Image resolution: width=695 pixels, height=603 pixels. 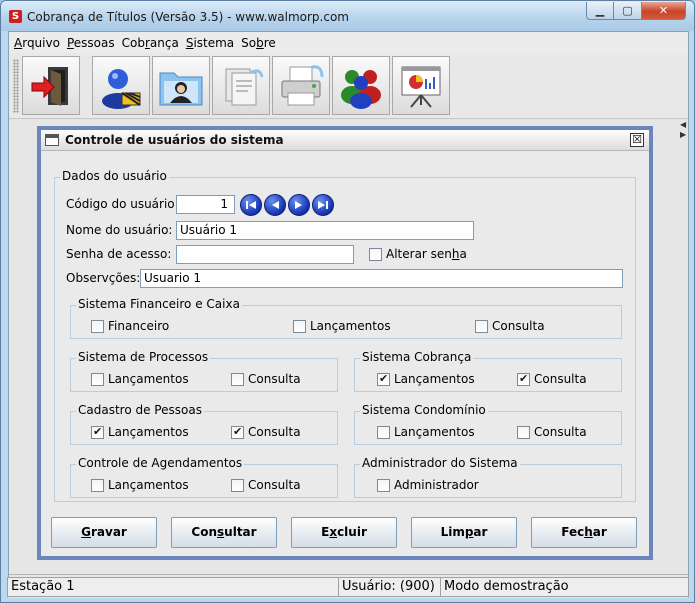 I want to click on admin-checkbox: Administrador, so click(x=428, y=485).